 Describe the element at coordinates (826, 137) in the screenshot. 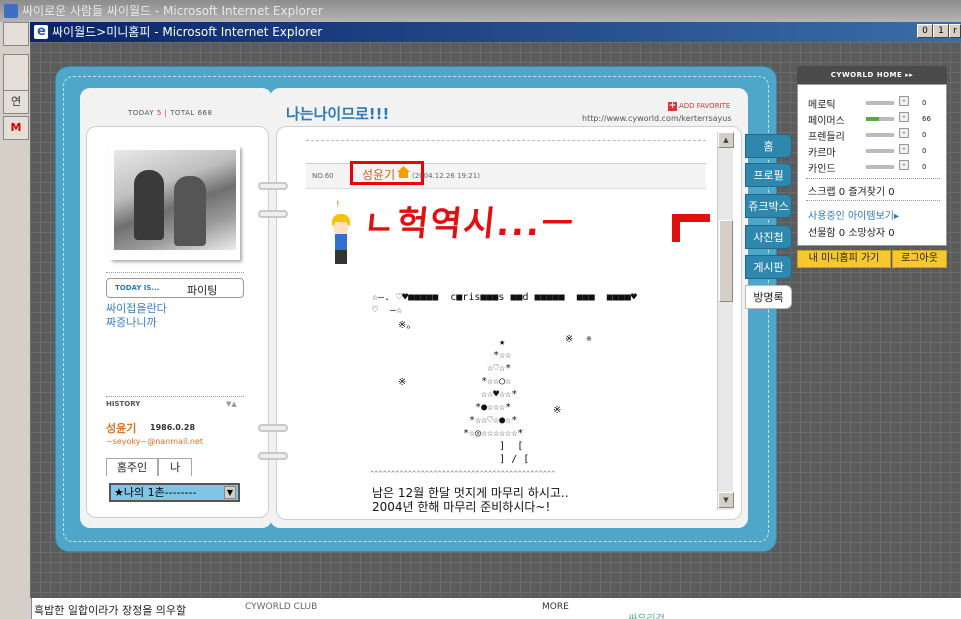

I see `stat-label: 프렌들리` at that location.